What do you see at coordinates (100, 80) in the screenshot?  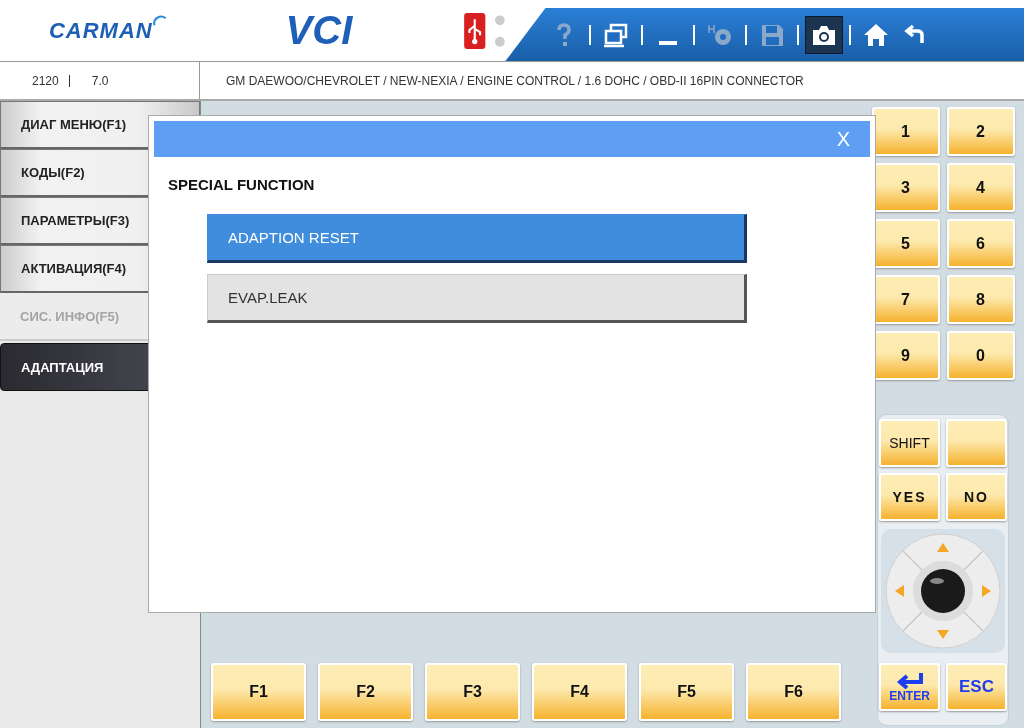 I see `version-text: 7.0` at bounding box center [100, 80].